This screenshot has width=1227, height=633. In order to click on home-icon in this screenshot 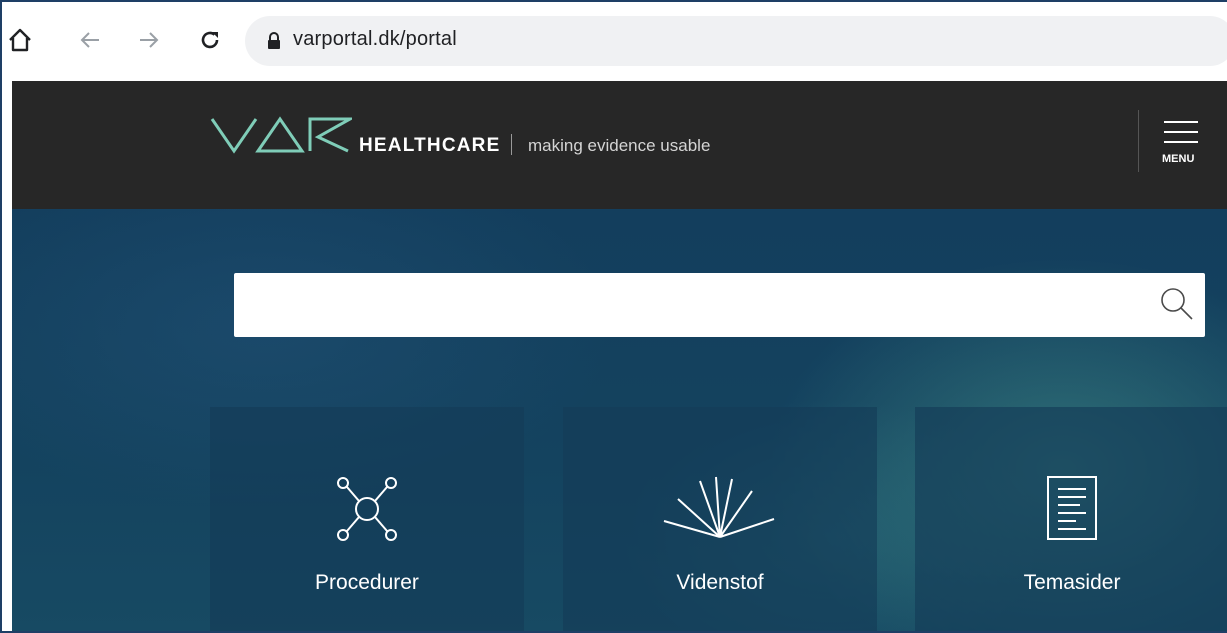, I will do `click(20, 40)`.